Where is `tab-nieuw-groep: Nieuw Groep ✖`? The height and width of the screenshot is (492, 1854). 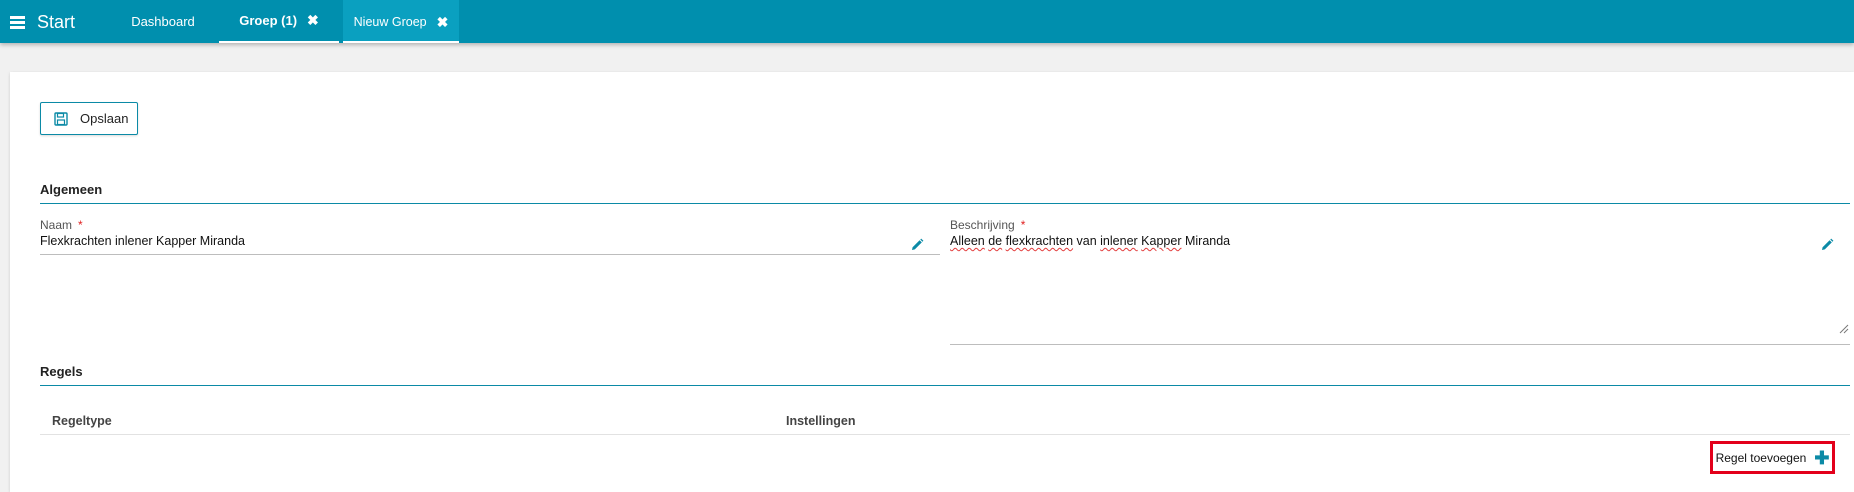
tab-nieuw-groep: Nieuw Groep ✖ is located at coordinates (401, 21).